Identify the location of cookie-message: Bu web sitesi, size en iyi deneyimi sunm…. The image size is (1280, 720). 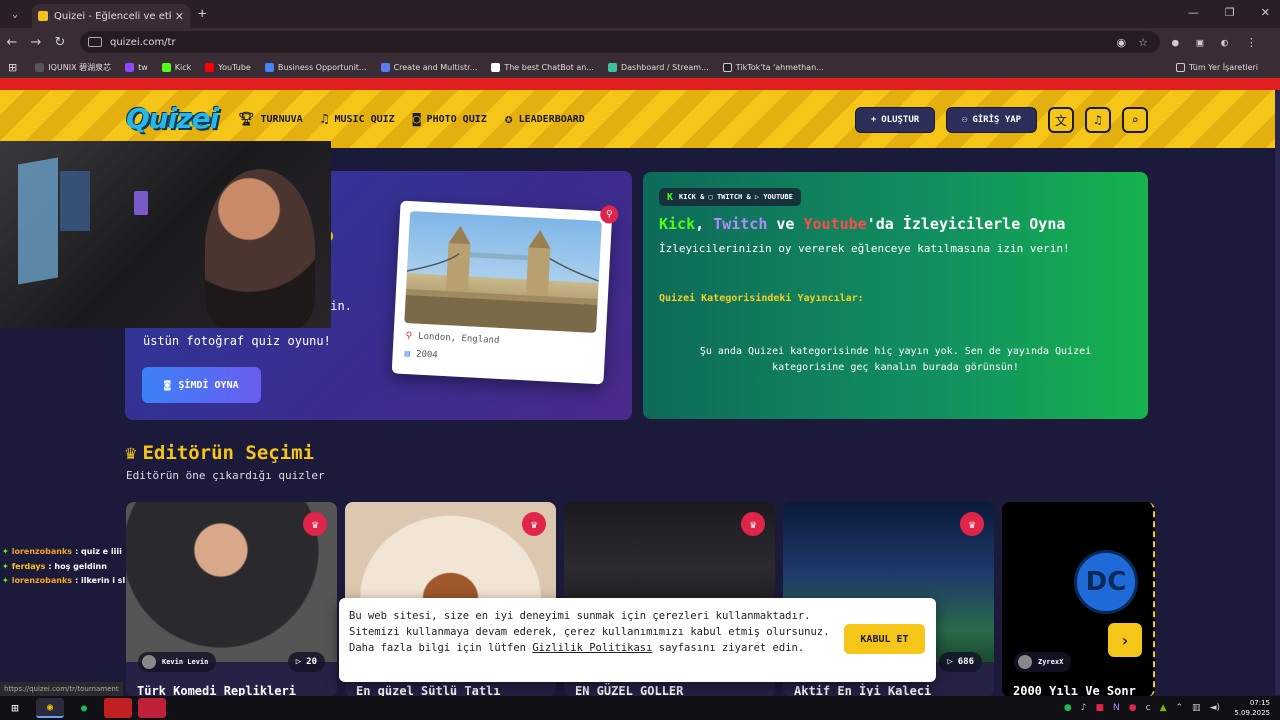
(589, 632).